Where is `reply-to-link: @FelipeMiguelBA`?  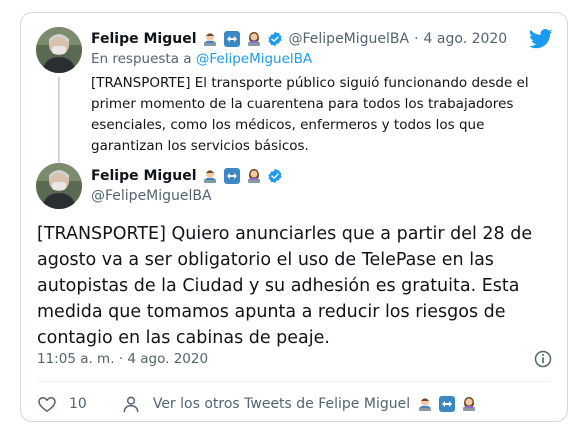
reply-to-link: @FelipeMiguelBA is located at coordinates (254, 59).